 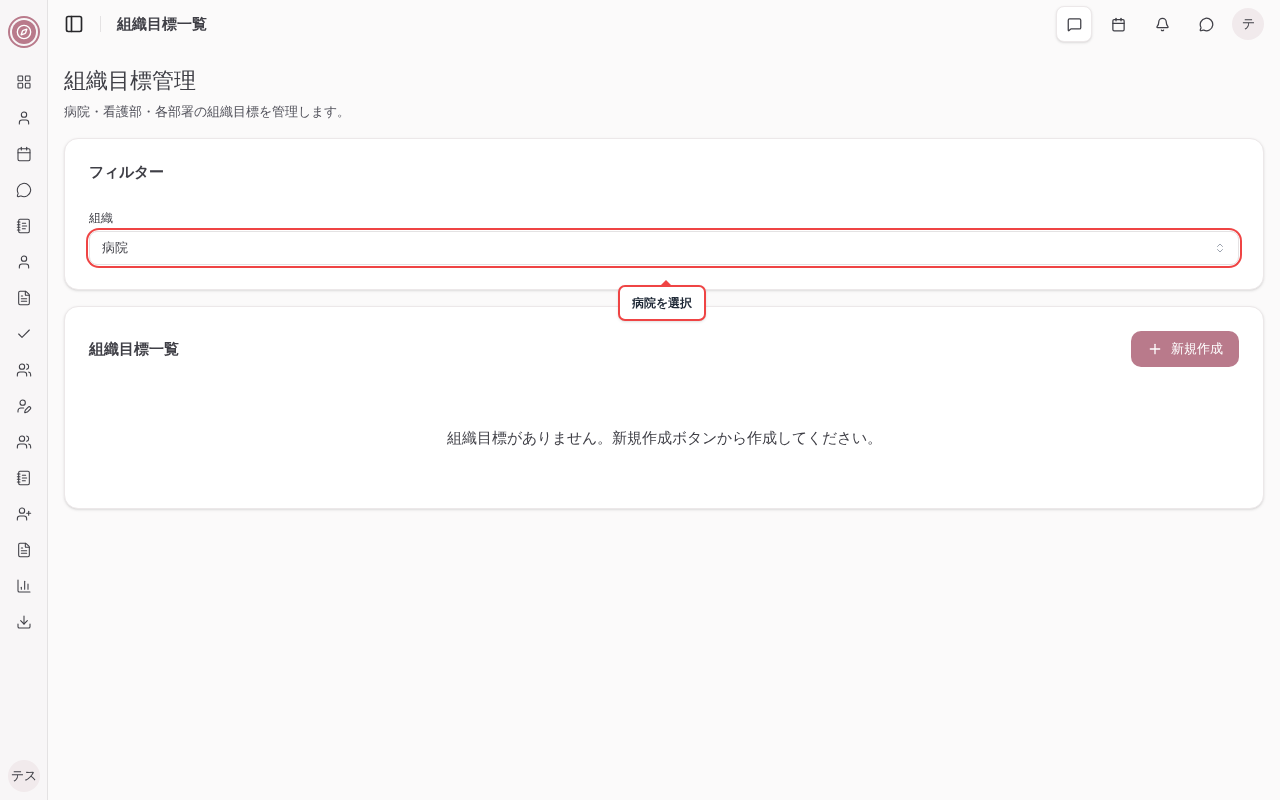 What do you see at coordinates (23, 776) in the screenshot?
I see `user-avatar: テス` at bounding box center [23, 776].